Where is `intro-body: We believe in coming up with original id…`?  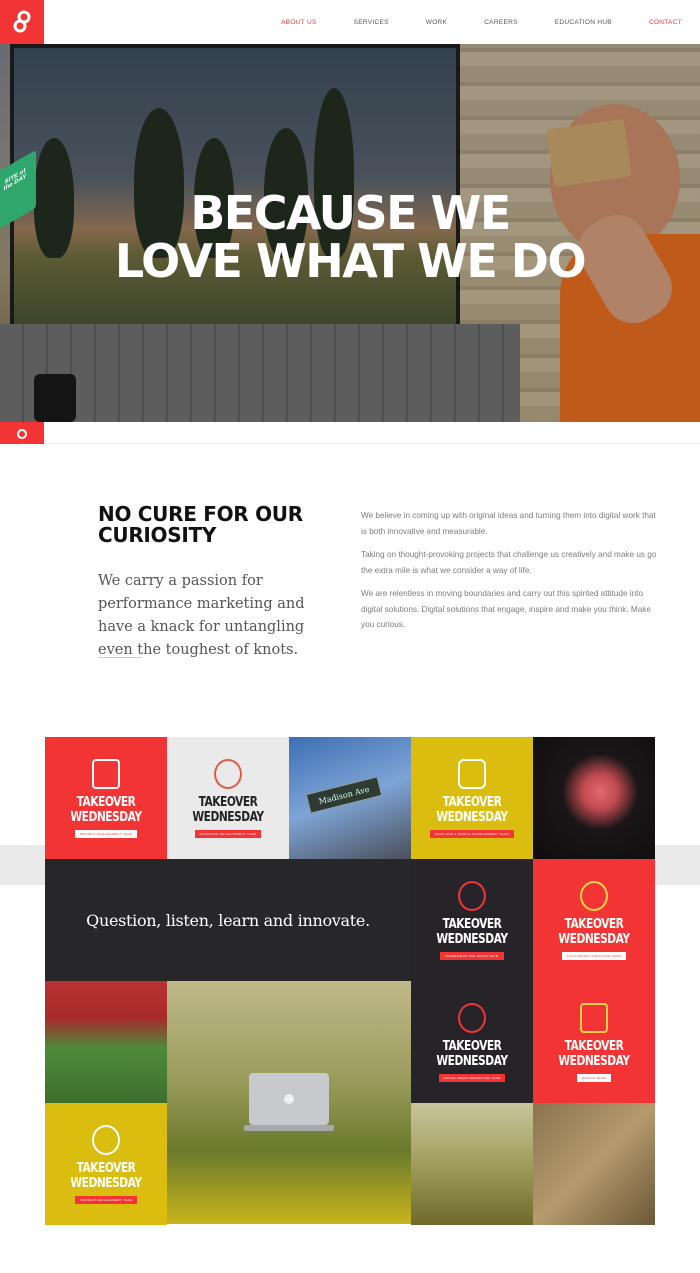 intro-body: We believe in coming up with original id… is located at coordinates (511, 574).